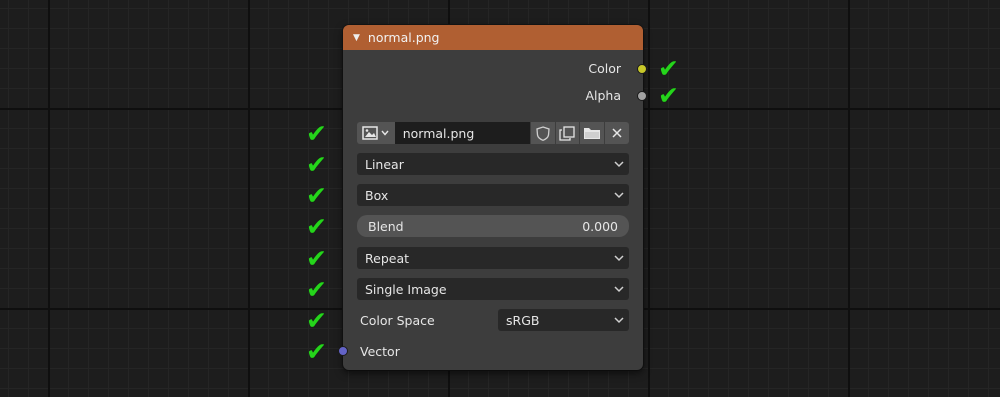 This screenshot has width=1000, height=397. I want to click on source-value: Single Image, so click(406, 289).